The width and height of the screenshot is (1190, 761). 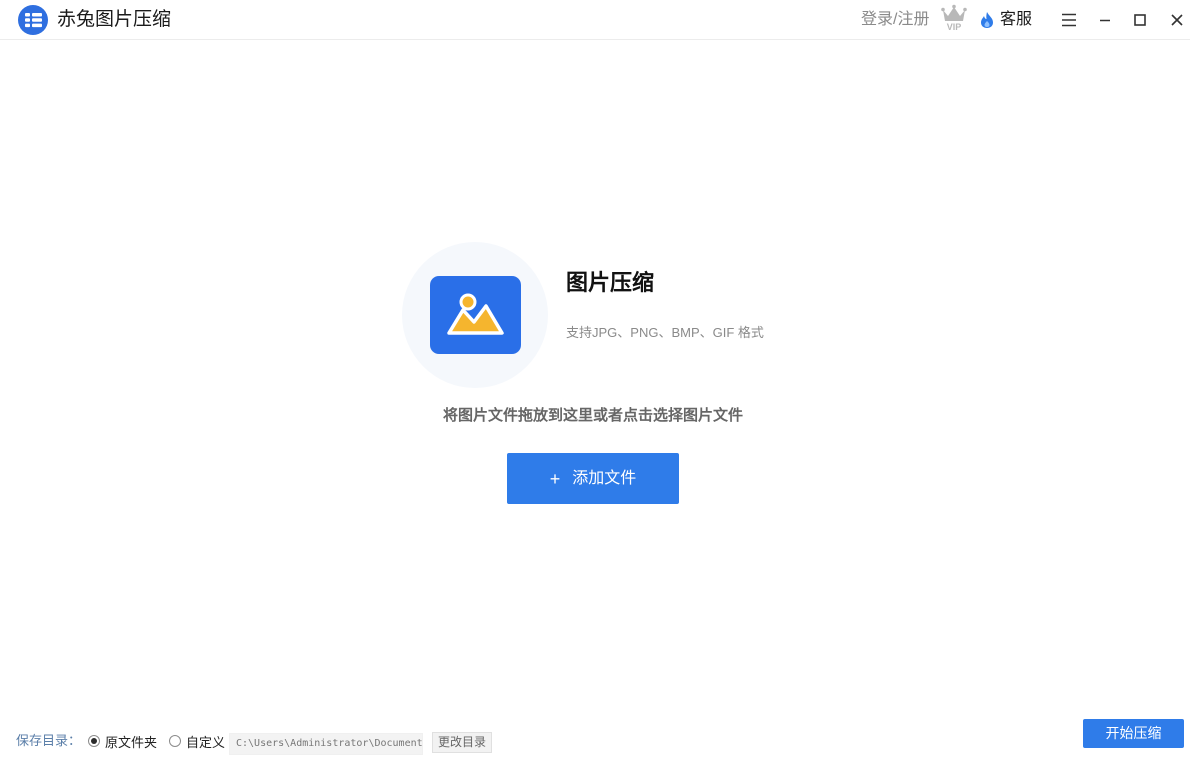 I want to click on app-logo-icon, so click(x=33, y=20).